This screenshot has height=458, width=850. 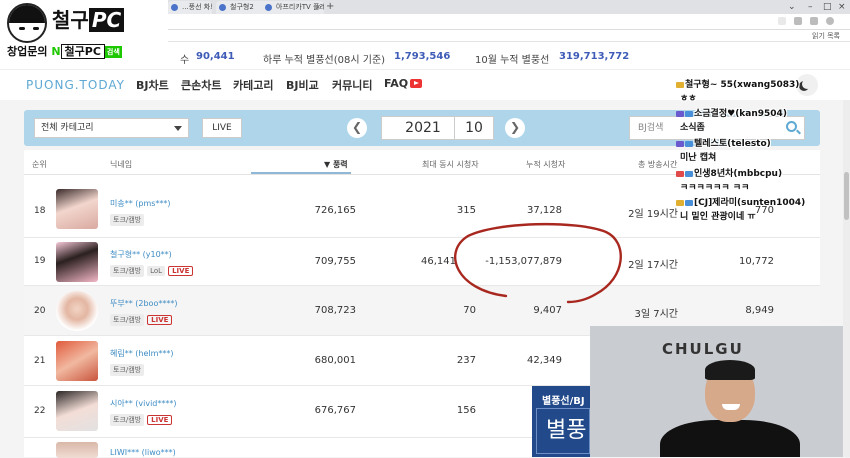 I want to click on person-body, so click(x=730, y=438).